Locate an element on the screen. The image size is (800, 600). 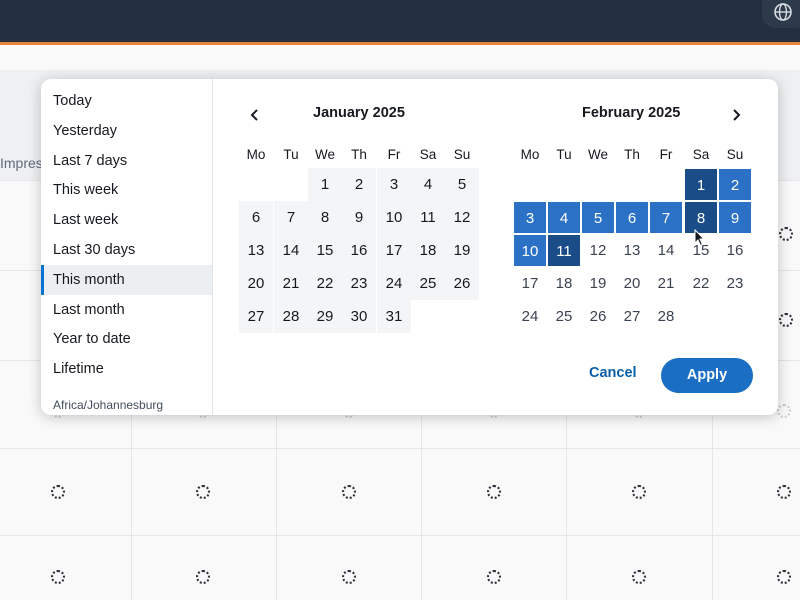
next-month-button is located at coordinates (736, 115).